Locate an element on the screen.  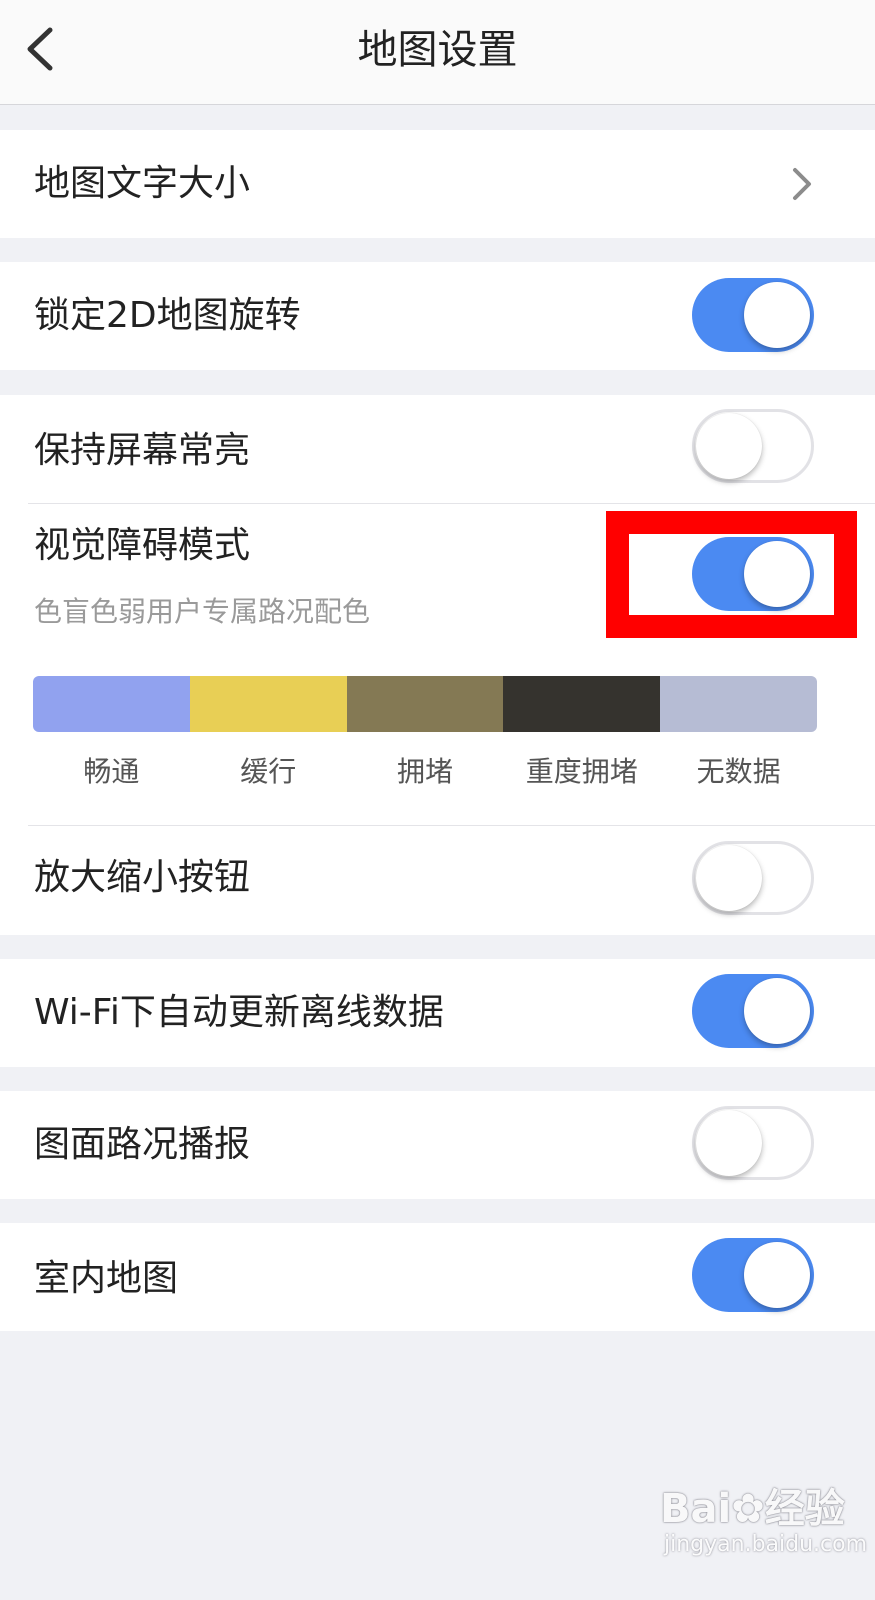
setting-row-keep-screen-on: 保持屏幕常亮 is located at coordinates (437, 449).